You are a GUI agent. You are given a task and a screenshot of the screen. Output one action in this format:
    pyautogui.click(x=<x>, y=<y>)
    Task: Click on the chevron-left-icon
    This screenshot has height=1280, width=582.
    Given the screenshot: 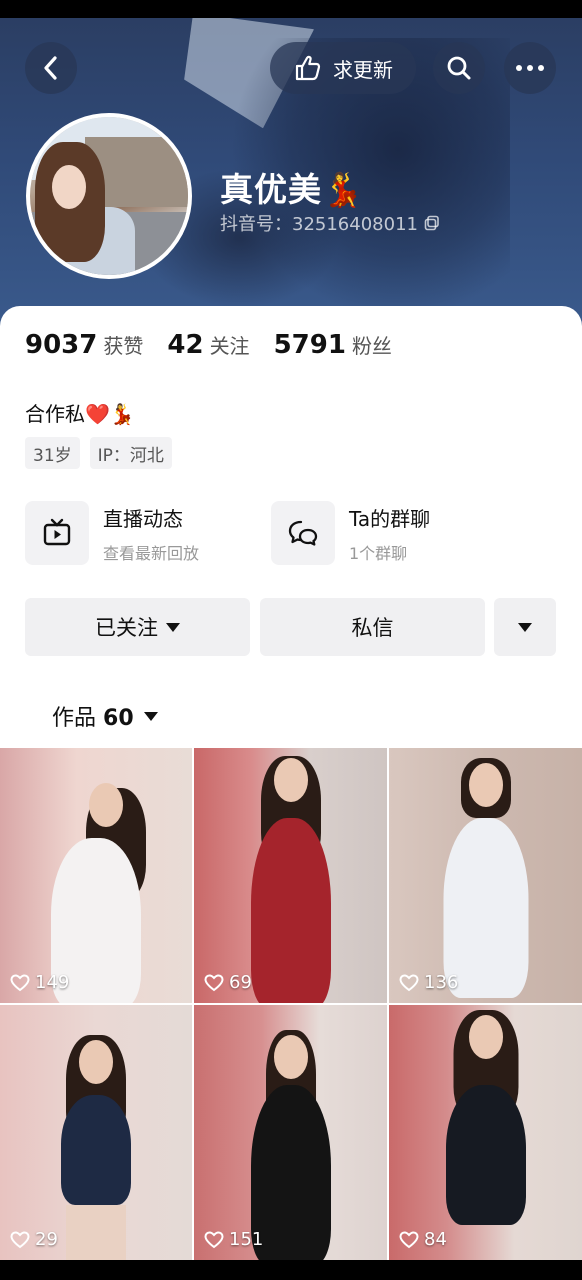 What is the action you would take?
    pyautogui.click(x=50, y=68)
    